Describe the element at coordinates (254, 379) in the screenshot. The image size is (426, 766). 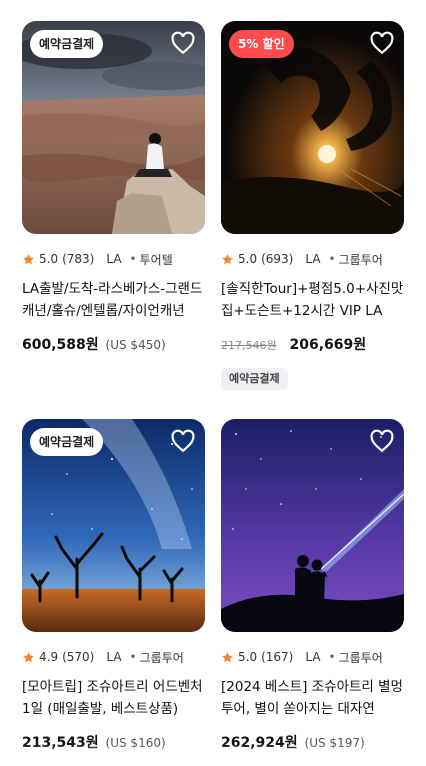
I see `reservation-deposit-tag: 예약금결제` at that location.